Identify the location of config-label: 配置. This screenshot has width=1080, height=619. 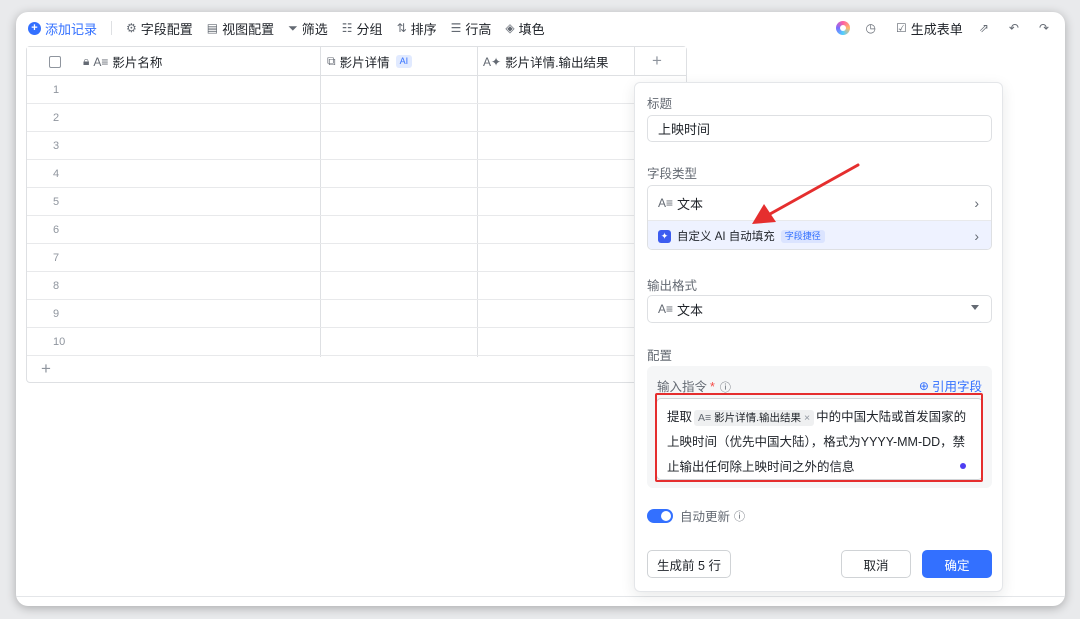
(660, 356).